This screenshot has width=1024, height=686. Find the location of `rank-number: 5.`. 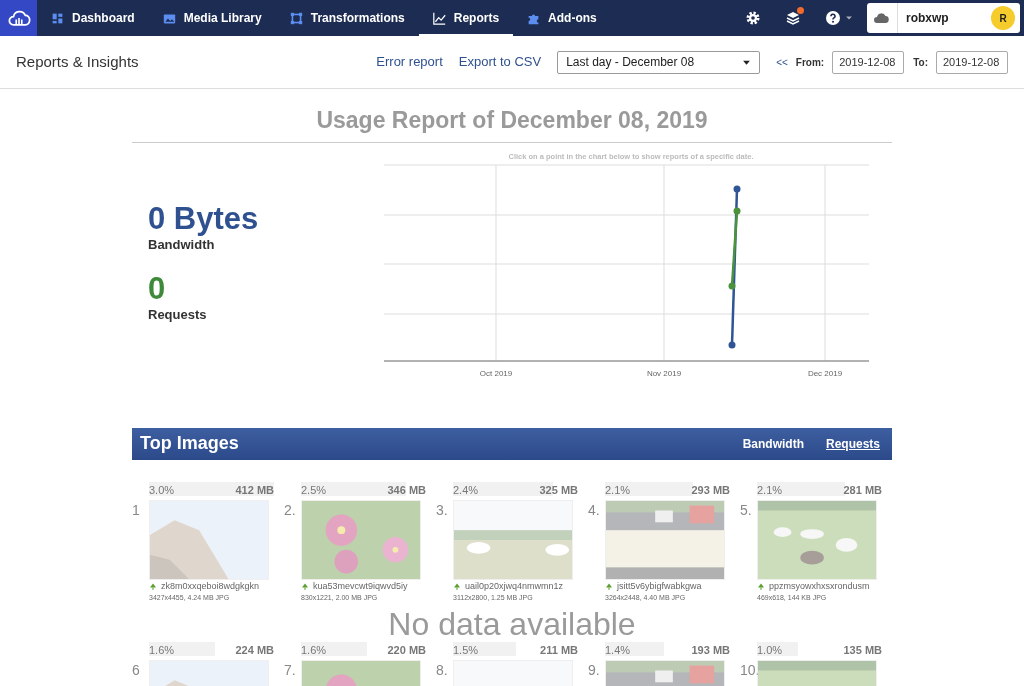

rank-number: 5. is located at coordinates (746, 510).